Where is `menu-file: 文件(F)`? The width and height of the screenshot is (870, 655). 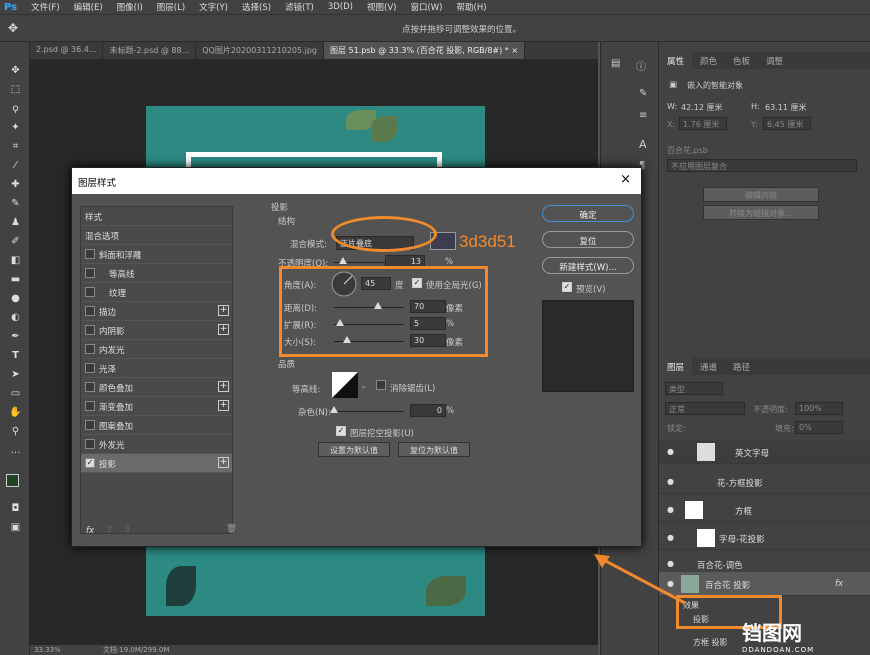
menu-file: 文件(F) is located at coordinates (45, 7).